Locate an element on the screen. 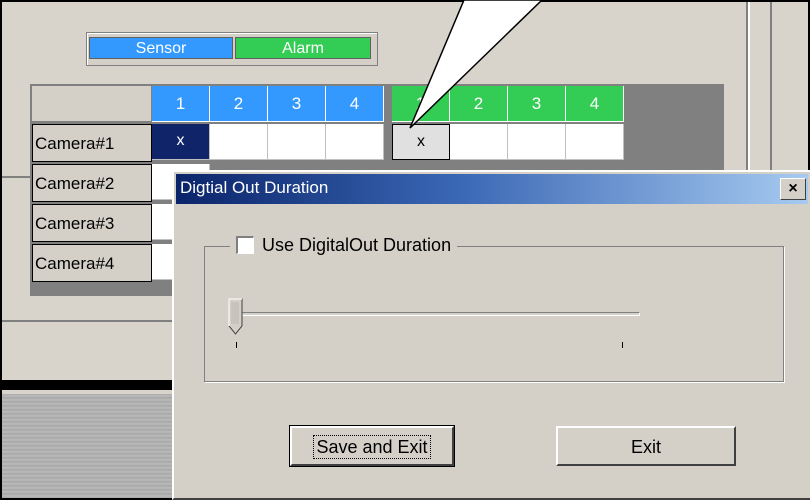 Image resolution: width=810 pixels, height=500 pixels. duration-slider-track is located at coordinates (440, 314).